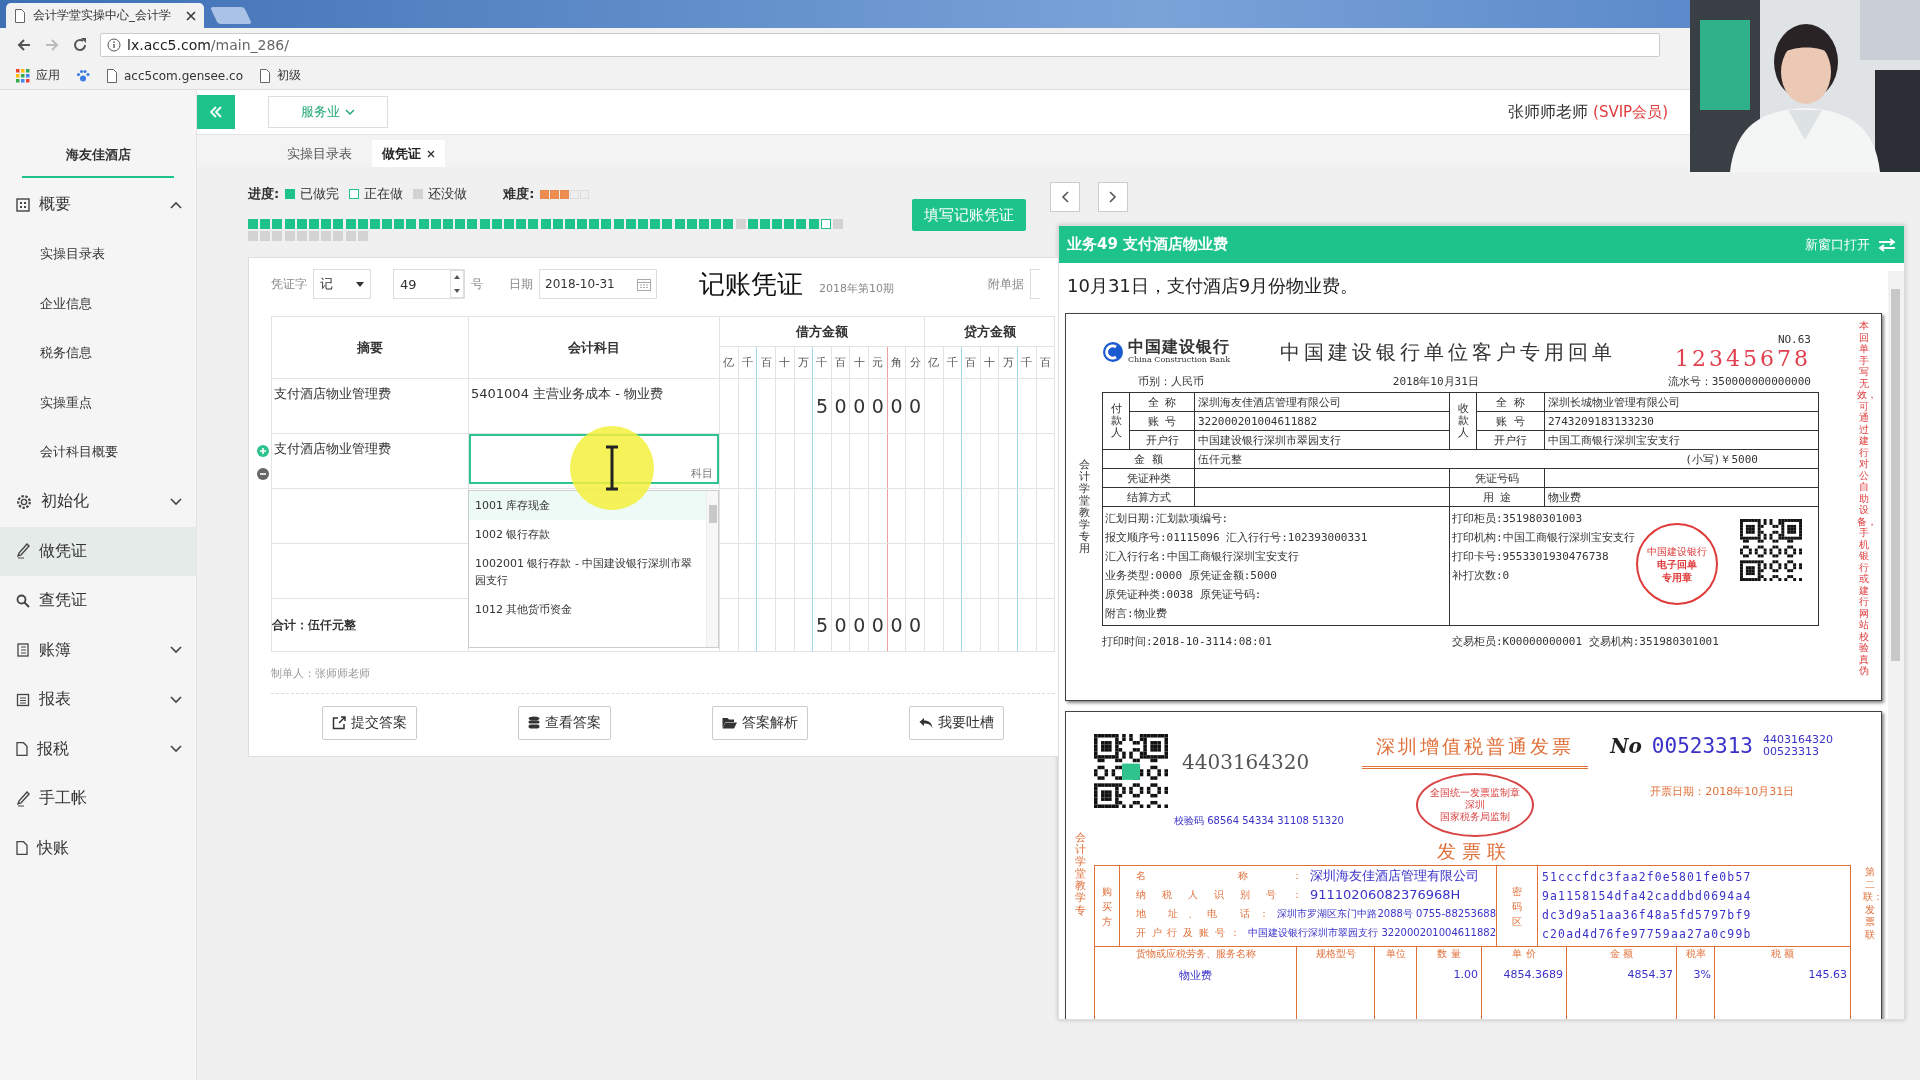  I want to click on sidebar-item: 报税, so click(98, 749).